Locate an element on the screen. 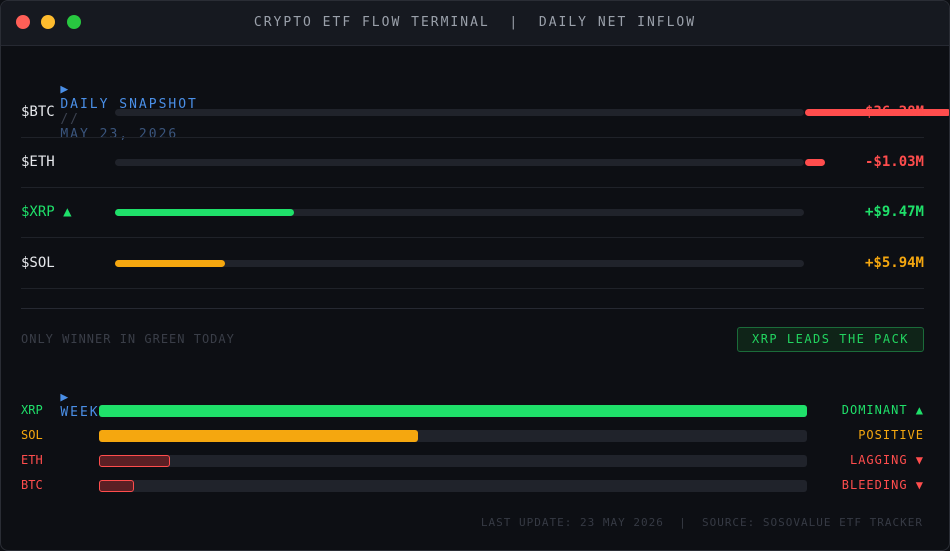 Image resolution: width=950 pixels, height=551 pixels. daily-ticker: $XRP ▲ is located at coordinates (46, 212).